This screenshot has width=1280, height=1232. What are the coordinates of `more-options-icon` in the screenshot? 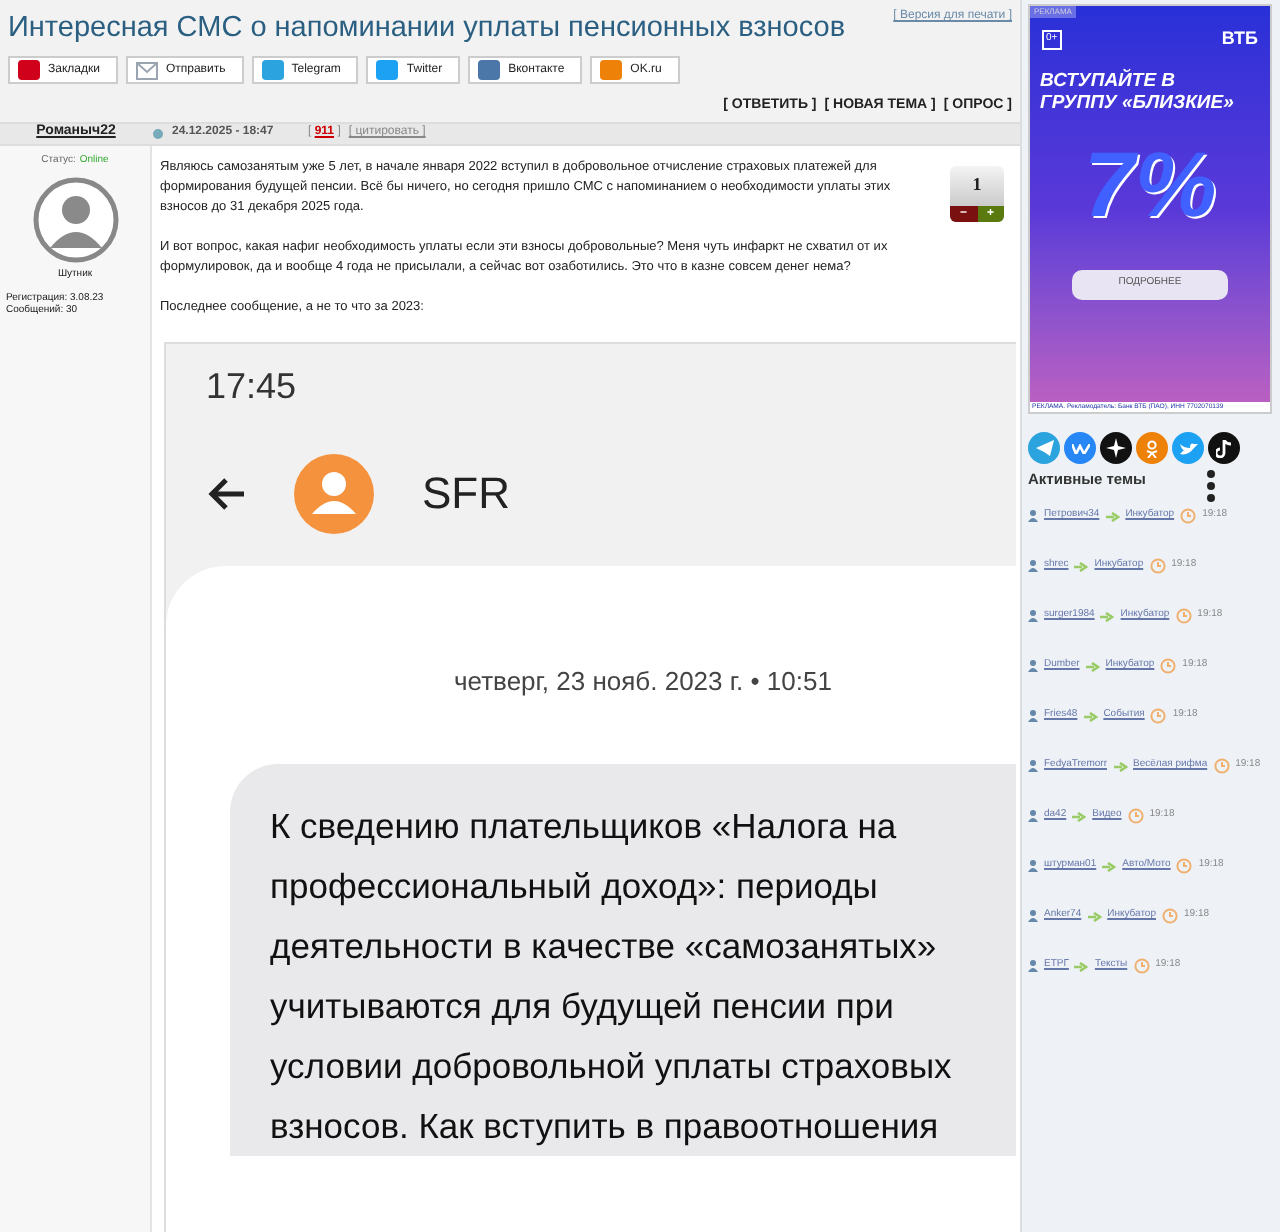 It's located at (1211, 486).